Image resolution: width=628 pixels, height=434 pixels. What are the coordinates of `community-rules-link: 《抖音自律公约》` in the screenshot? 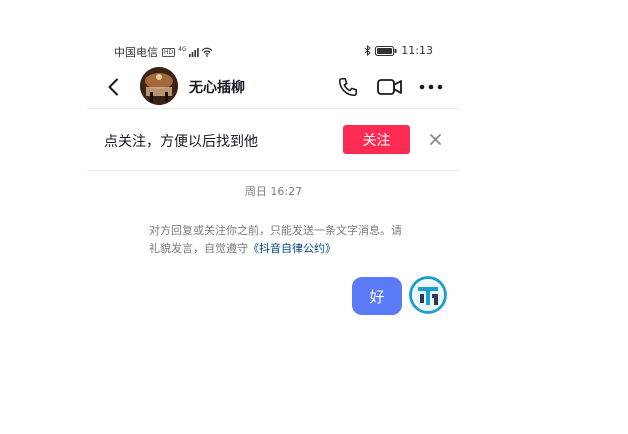 It's located at (292, 248).